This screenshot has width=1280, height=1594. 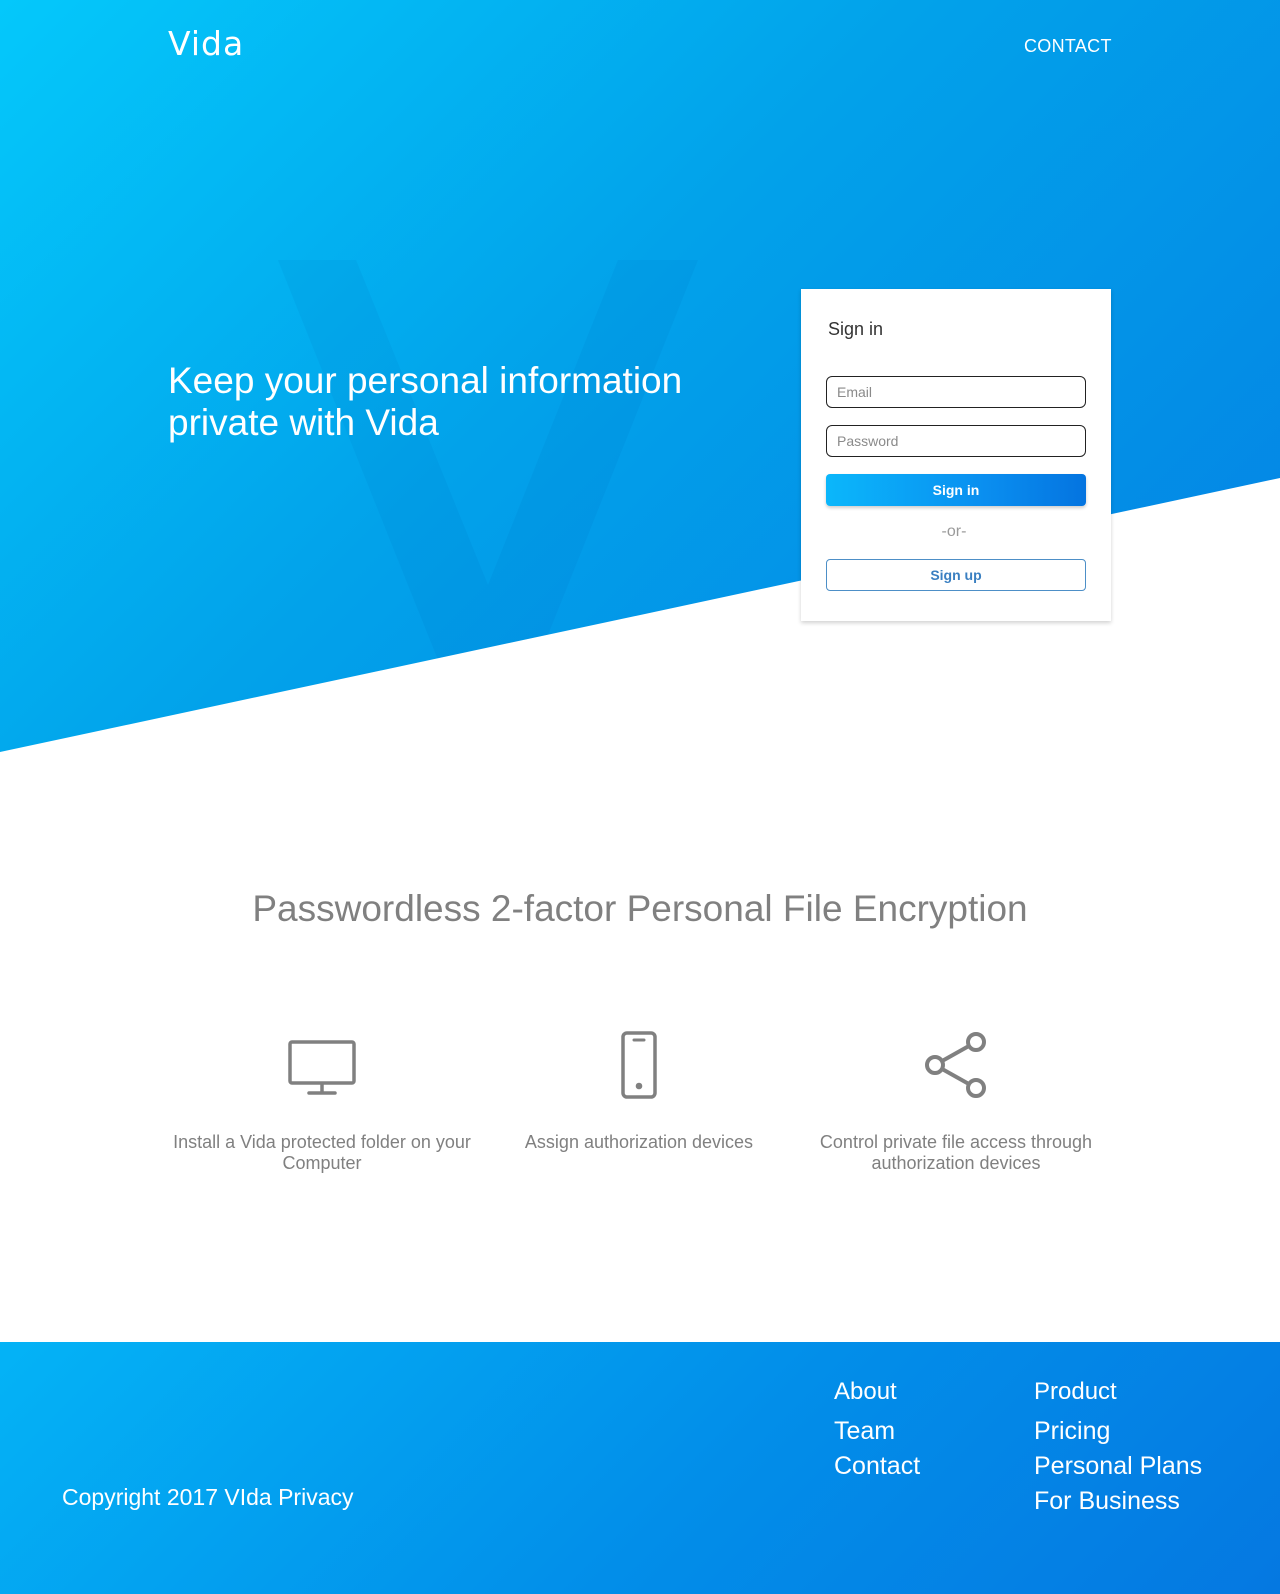 What do you see at coordinates (877, 1466) in the screenshot?
I see `footer-link-contact: Contact` at bounding box center [877, 1466].